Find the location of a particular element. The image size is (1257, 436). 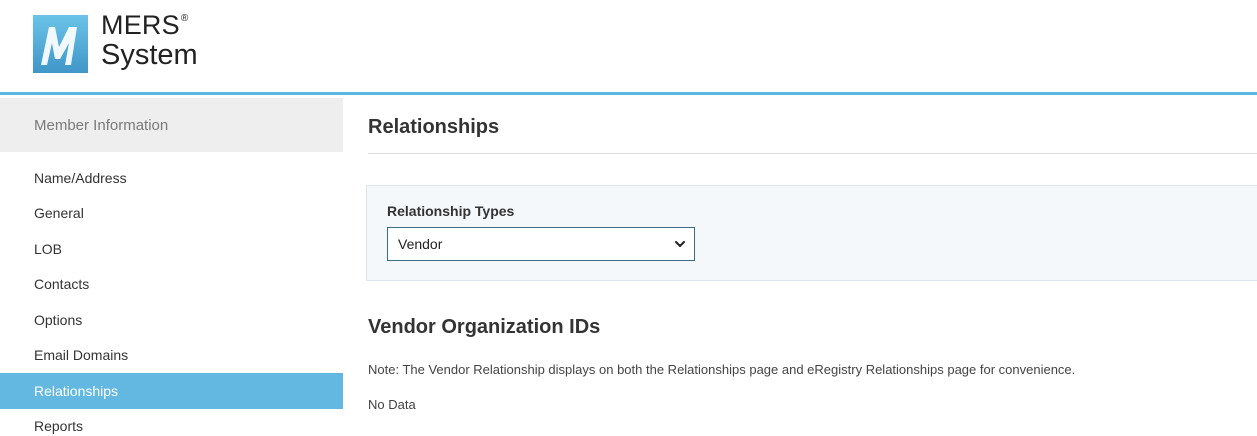

mers-logo-icon is located at coordinates (60, 44).